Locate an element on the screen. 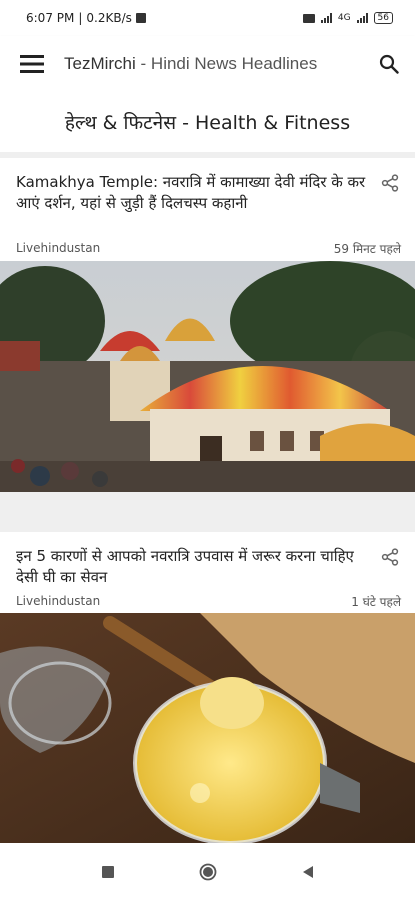 The height and width of the screenshot is (900, 415). status-time: 6:07 PM is located at coordinates (50, 18).